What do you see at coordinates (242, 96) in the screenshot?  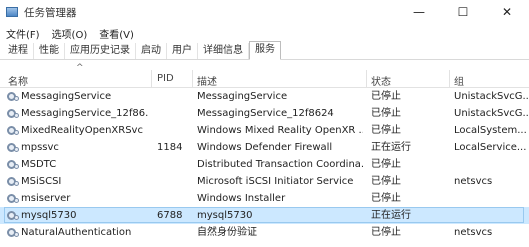 I see `service-description: MessagingService` at bounding box center [242, 96].